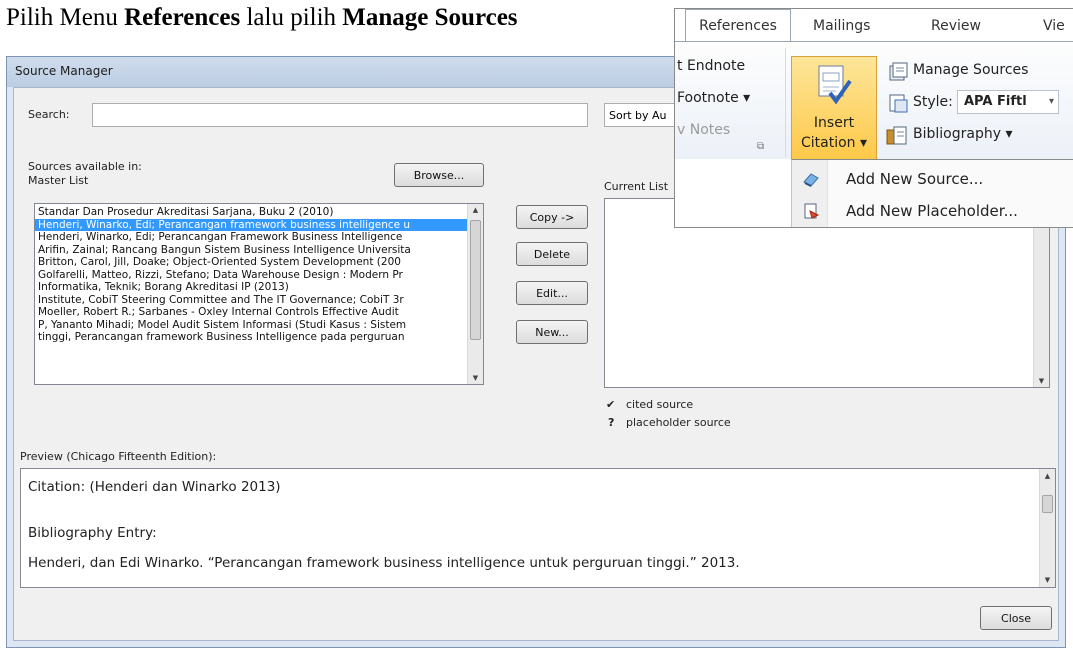  Describe the element at coordinates (118, 456) in the screenshot. I see `preview-label: Preview (Chicago Fifteenth Edition):` at that location.